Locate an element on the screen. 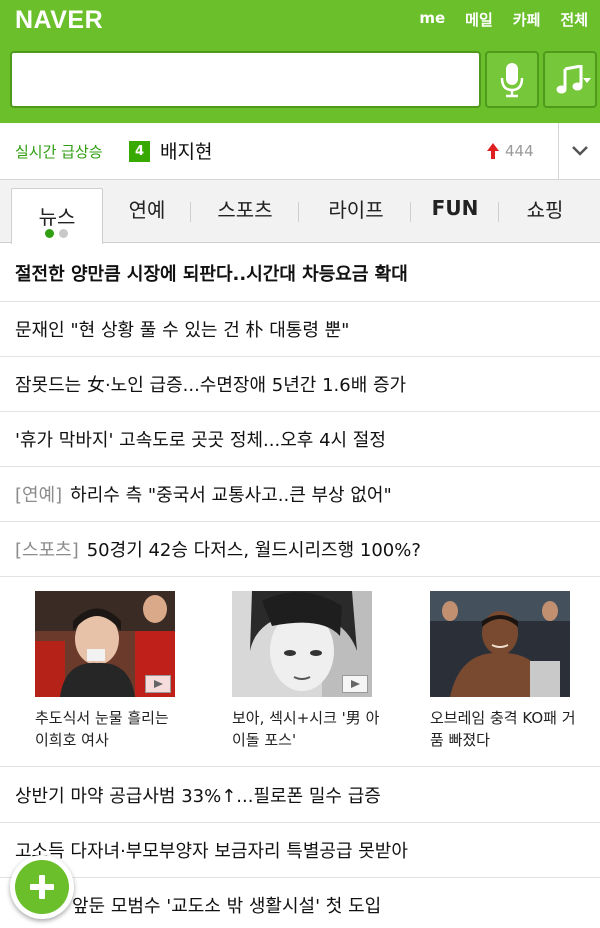 The image size is (600, 928). category-tag: [연예] is located at coordinates (39, 495).